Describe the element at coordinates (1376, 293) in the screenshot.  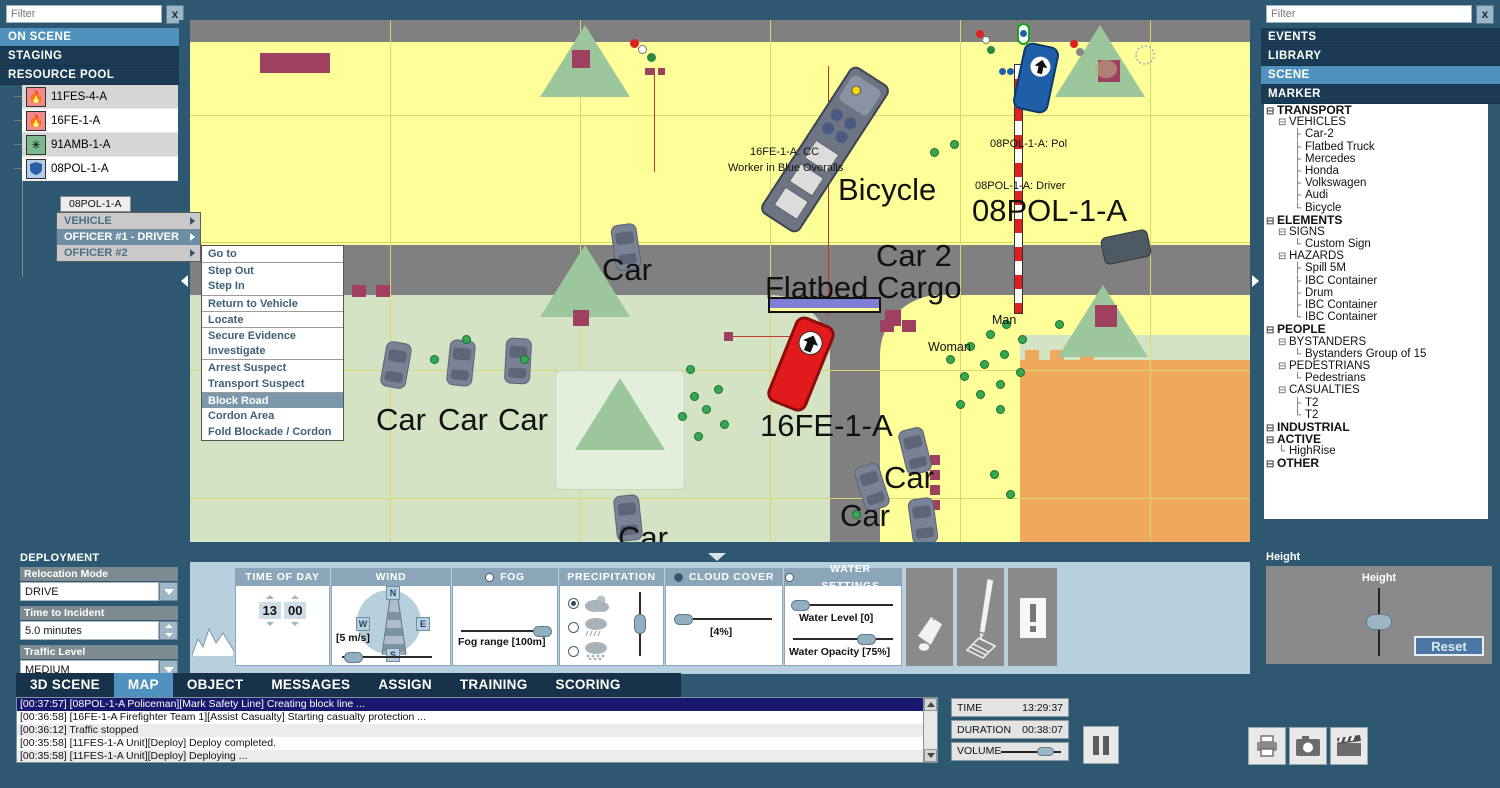
I see `tree-node: ├ Drum` at that location.